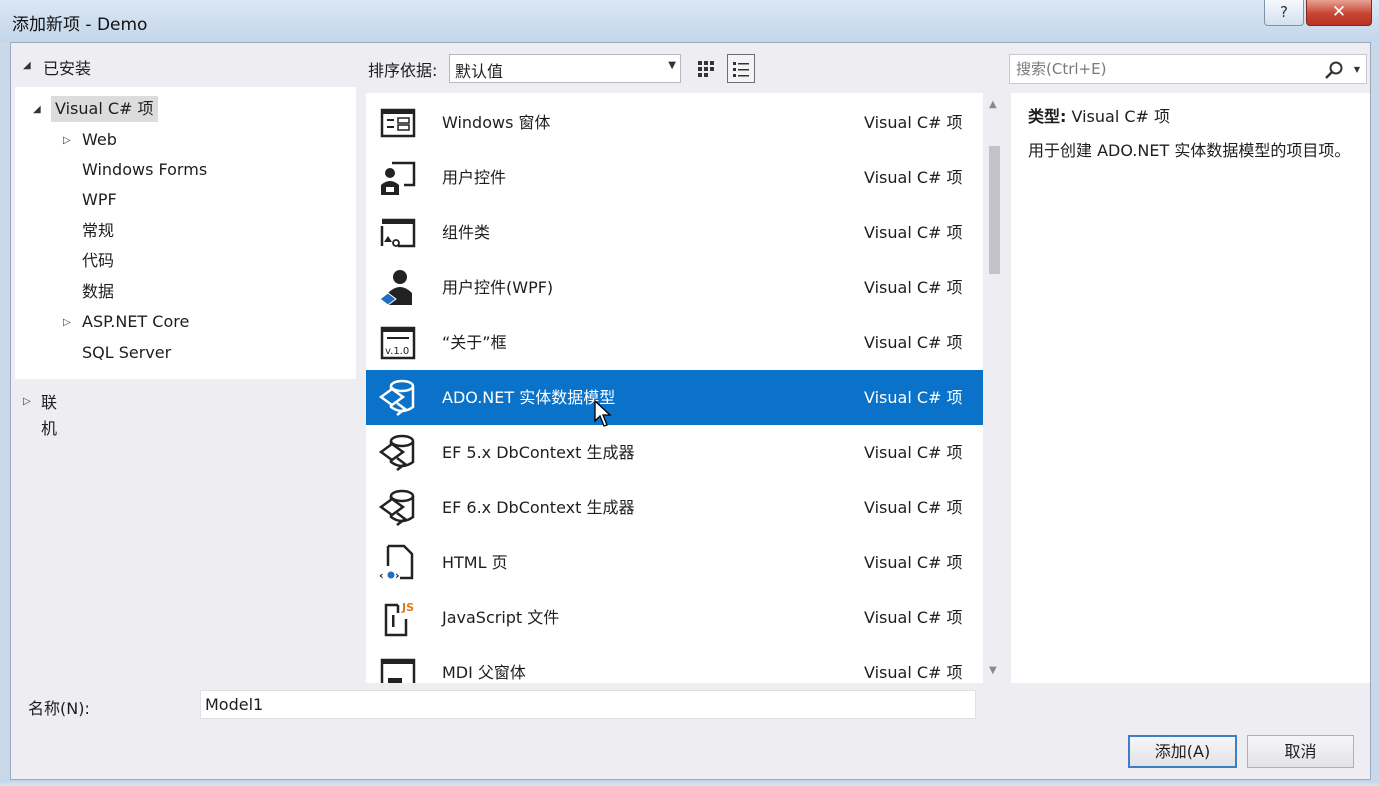 The height and width of the screenshot is (786, 1379). What do you see at coordinates (1357, 69) in the screenshot?
I see `search-options-arrow-icon: ▼` at bounding box center [1357, 69].